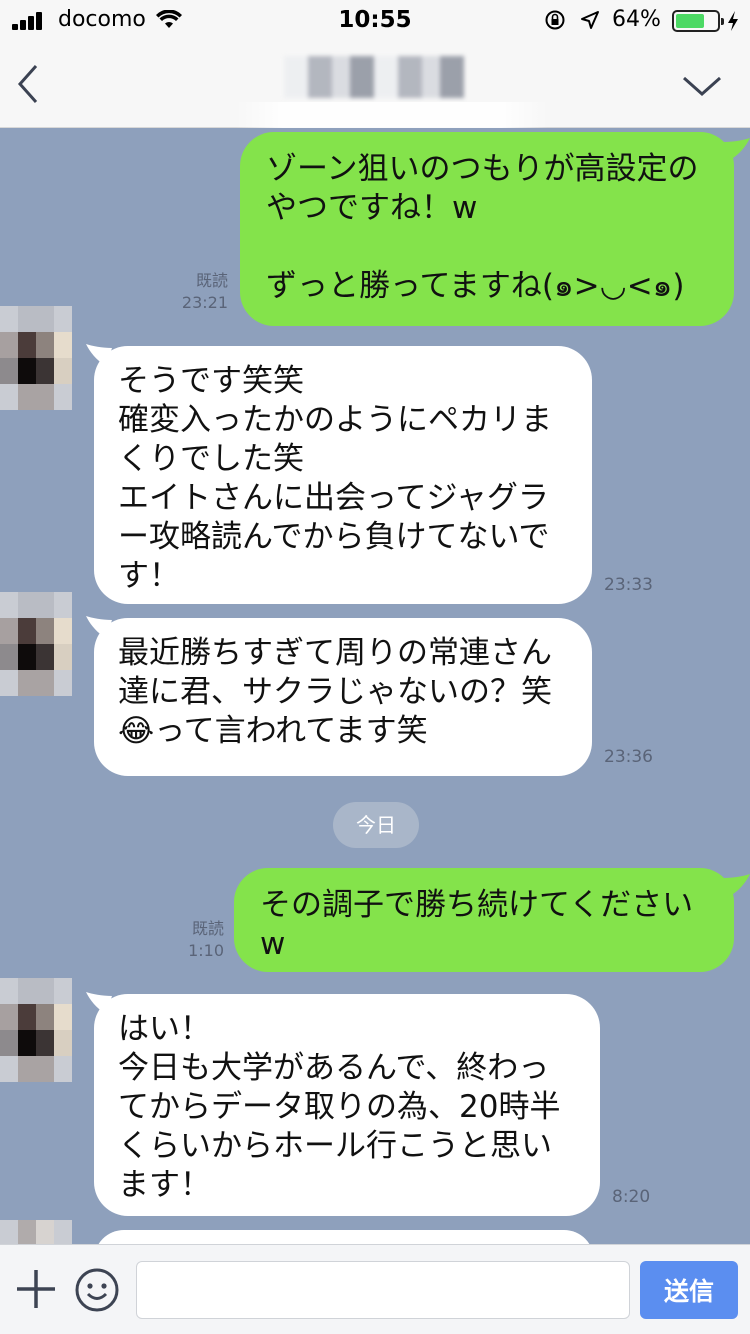 The width and height of the screenshot is (750, 1334). I want to click on message-time: 23:36, so click(628, 757).